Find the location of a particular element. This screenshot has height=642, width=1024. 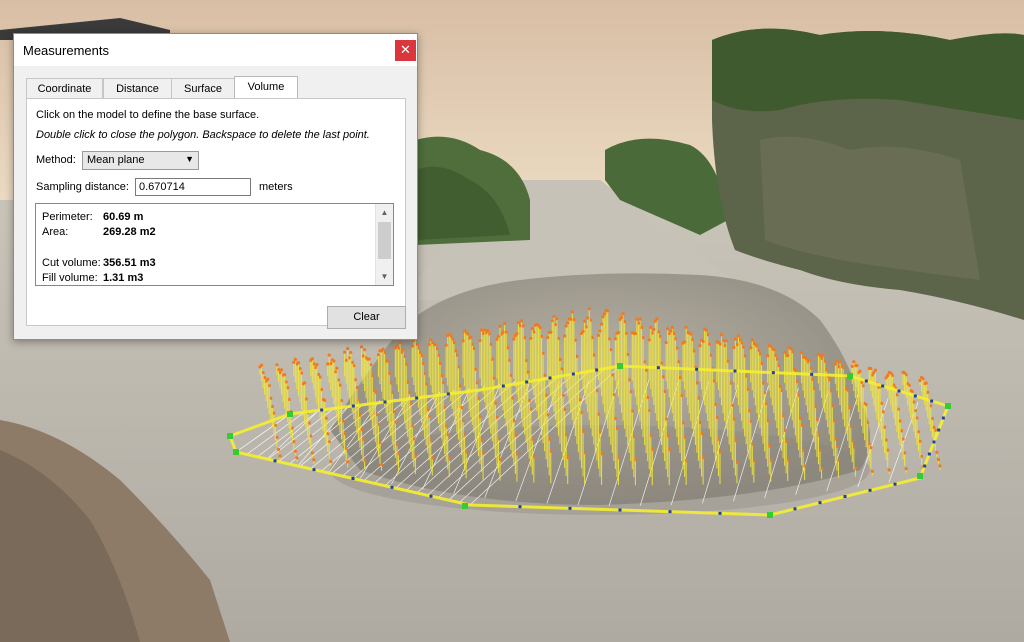

scroll-up-icon: ▲ is located at coordinates (384, 212).